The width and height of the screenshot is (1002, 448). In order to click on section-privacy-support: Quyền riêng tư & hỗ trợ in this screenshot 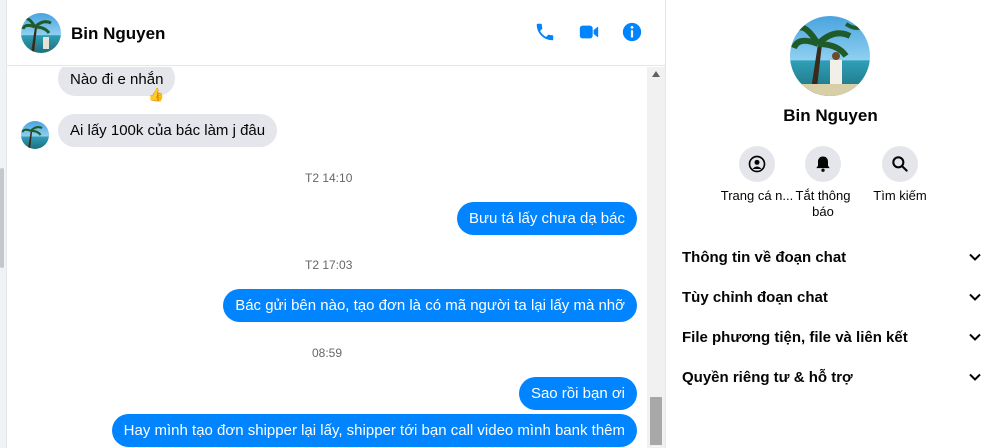, I will do `click(832, 377)`.